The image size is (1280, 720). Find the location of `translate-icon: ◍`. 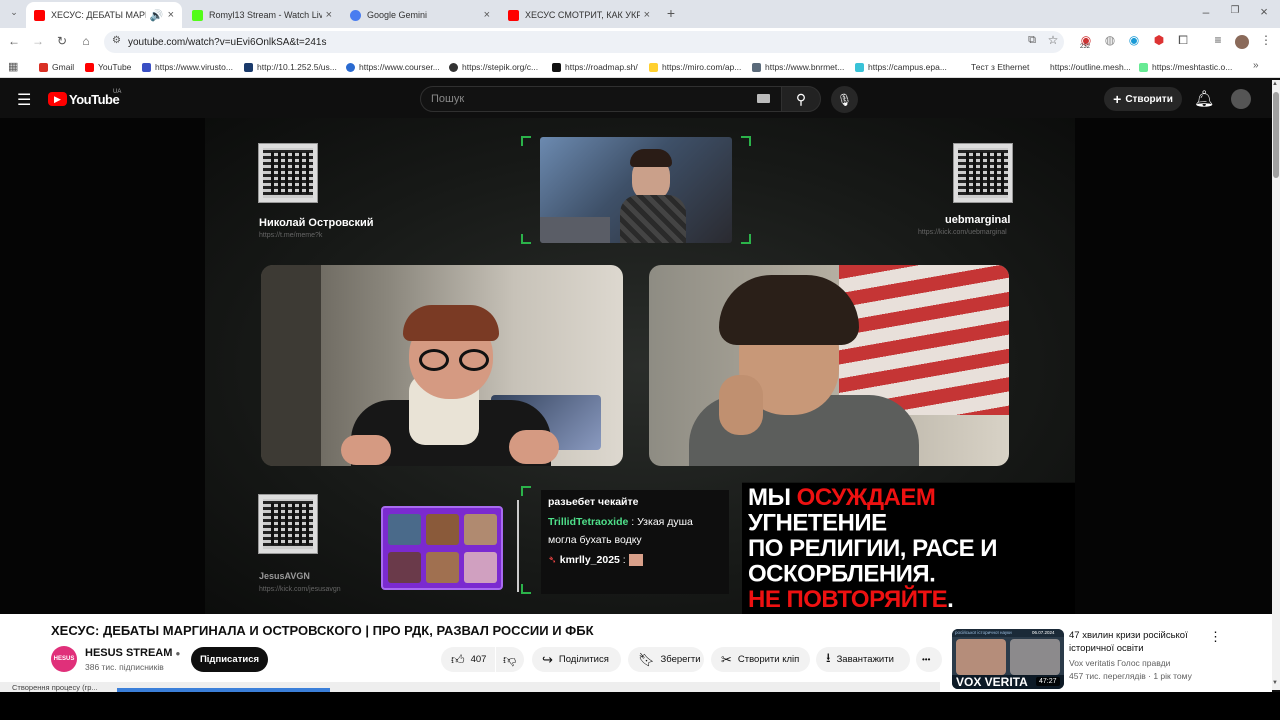

translate-icon: ◍ is located at coordinates (1110, 40).